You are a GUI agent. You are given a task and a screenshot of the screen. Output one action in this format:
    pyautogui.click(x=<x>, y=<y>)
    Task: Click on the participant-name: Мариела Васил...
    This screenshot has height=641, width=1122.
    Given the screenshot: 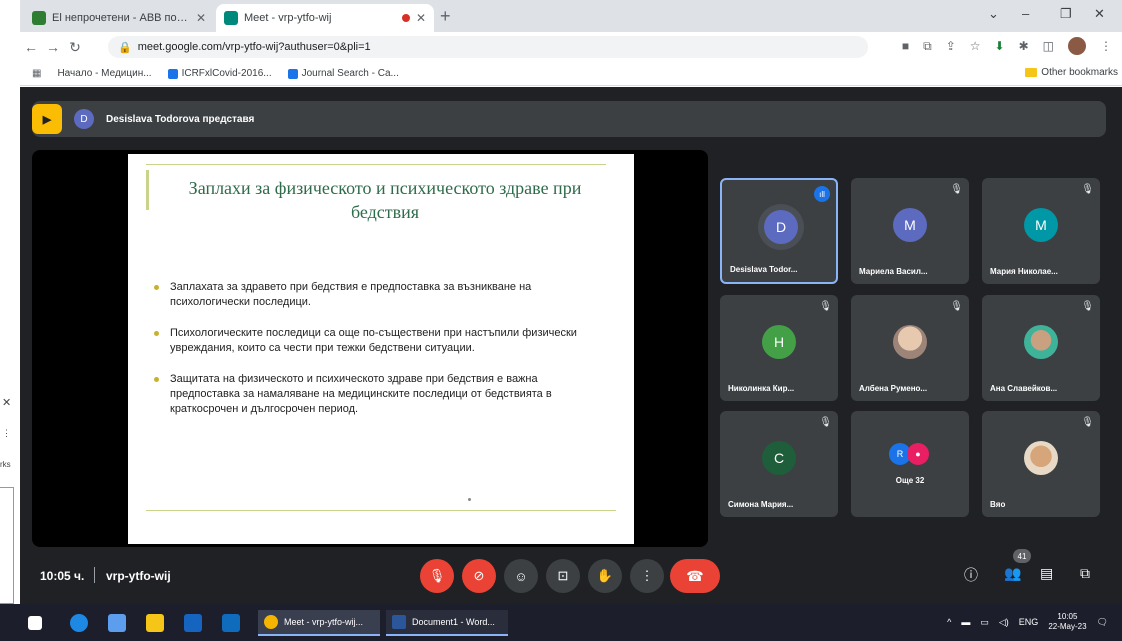 What is the action you would take?
    pyautogui.click(x=893, y=271)
    